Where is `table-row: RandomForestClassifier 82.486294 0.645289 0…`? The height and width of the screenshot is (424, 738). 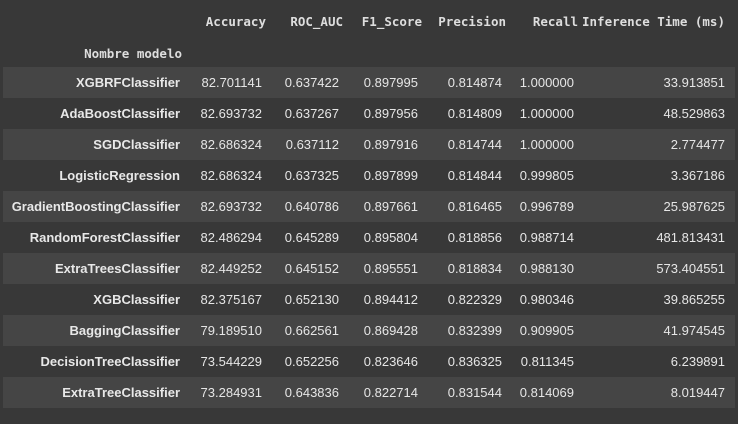
table-row: RandomForestClassifier 82.486294 0.645289 0… is located at coordinates (369, 237).